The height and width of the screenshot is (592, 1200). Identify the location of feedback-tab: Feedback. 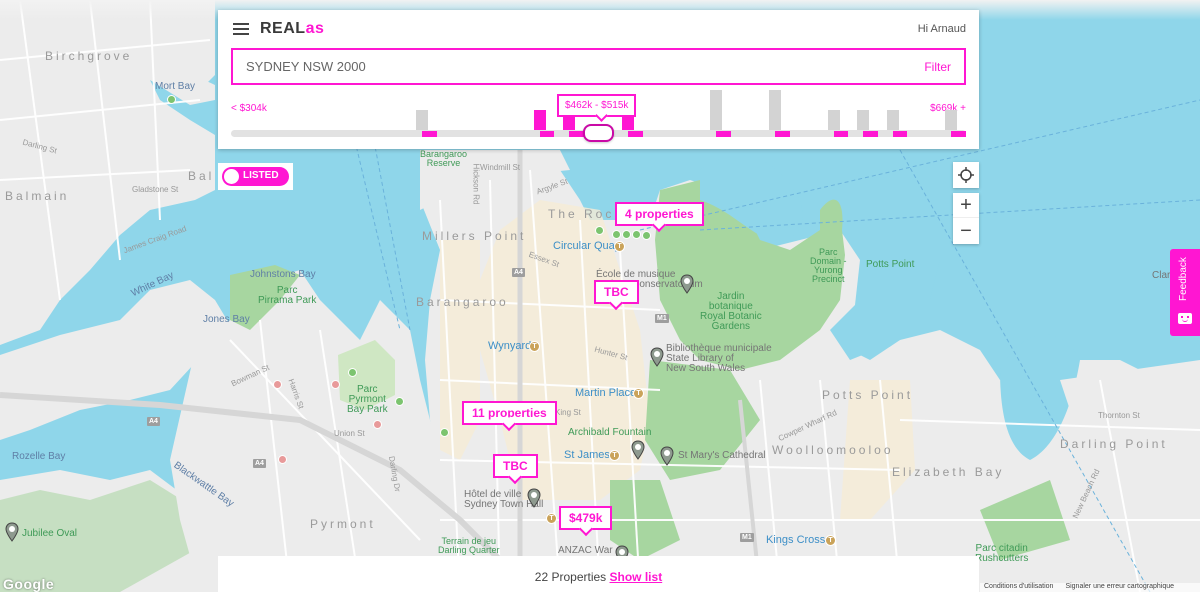
(1185, 292).